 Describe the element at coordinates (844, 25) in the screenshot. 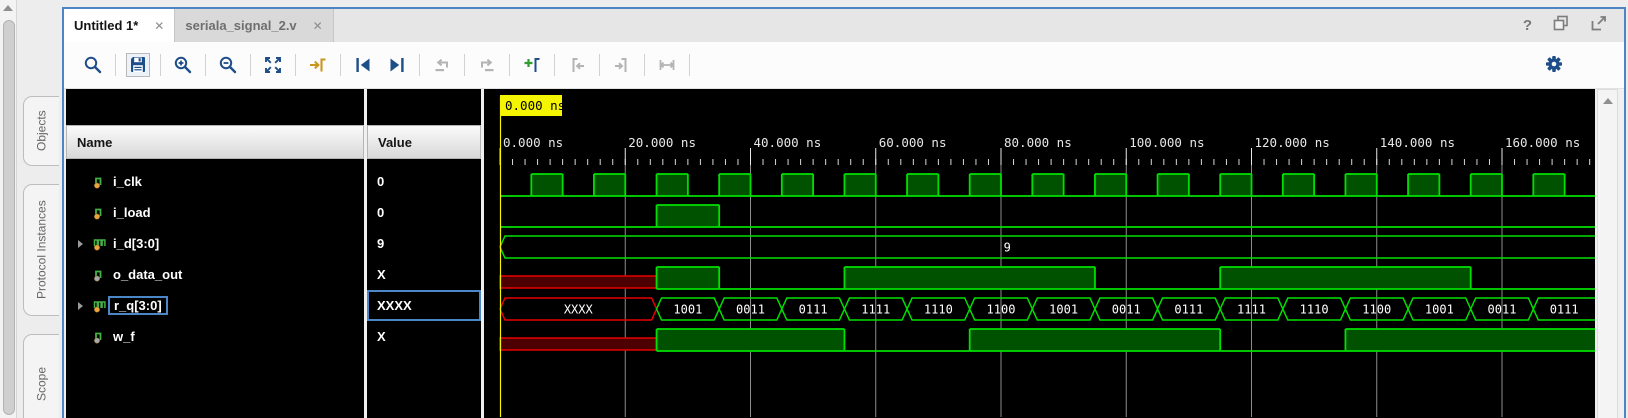

I see `document-tabbar: Untitled 1* ✕ seriala_signal_2.v ✕ ?` at that location.